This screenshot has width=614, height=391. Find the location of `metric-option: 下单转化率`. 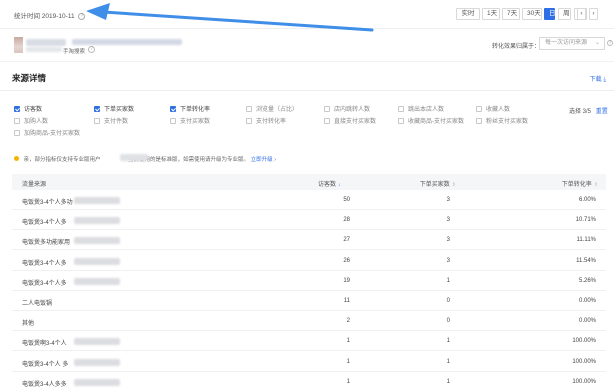

metric-option: 下单转化率 is located at coordinates (190, 110).